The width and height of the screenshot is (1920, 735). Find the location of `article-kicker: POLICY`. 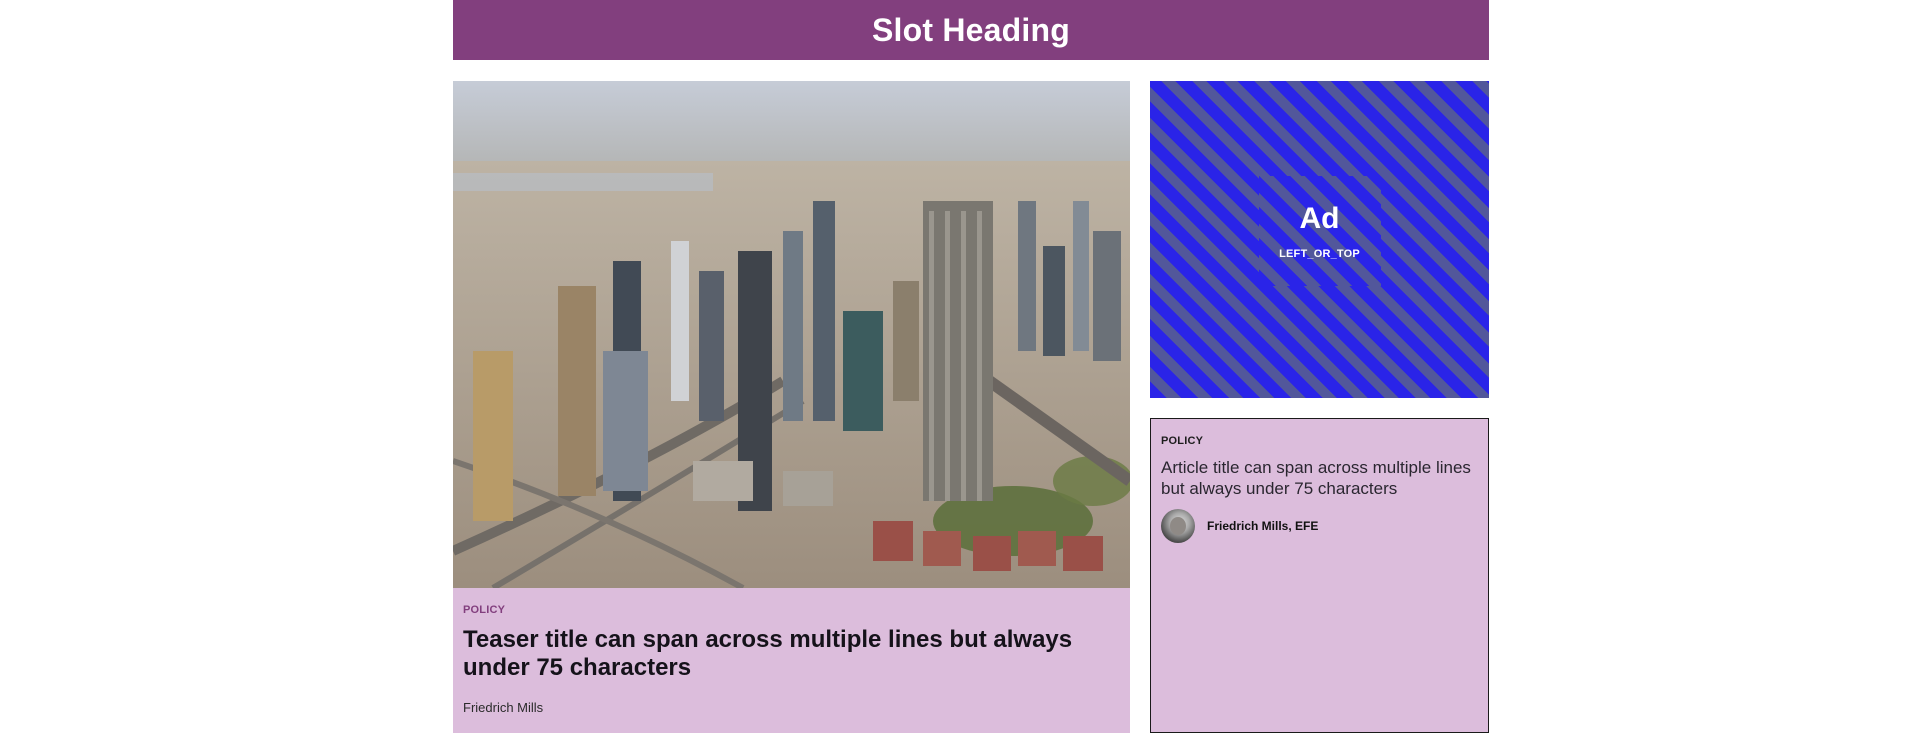

article-kicker: POLICY is located at coordinates (1319, 441).